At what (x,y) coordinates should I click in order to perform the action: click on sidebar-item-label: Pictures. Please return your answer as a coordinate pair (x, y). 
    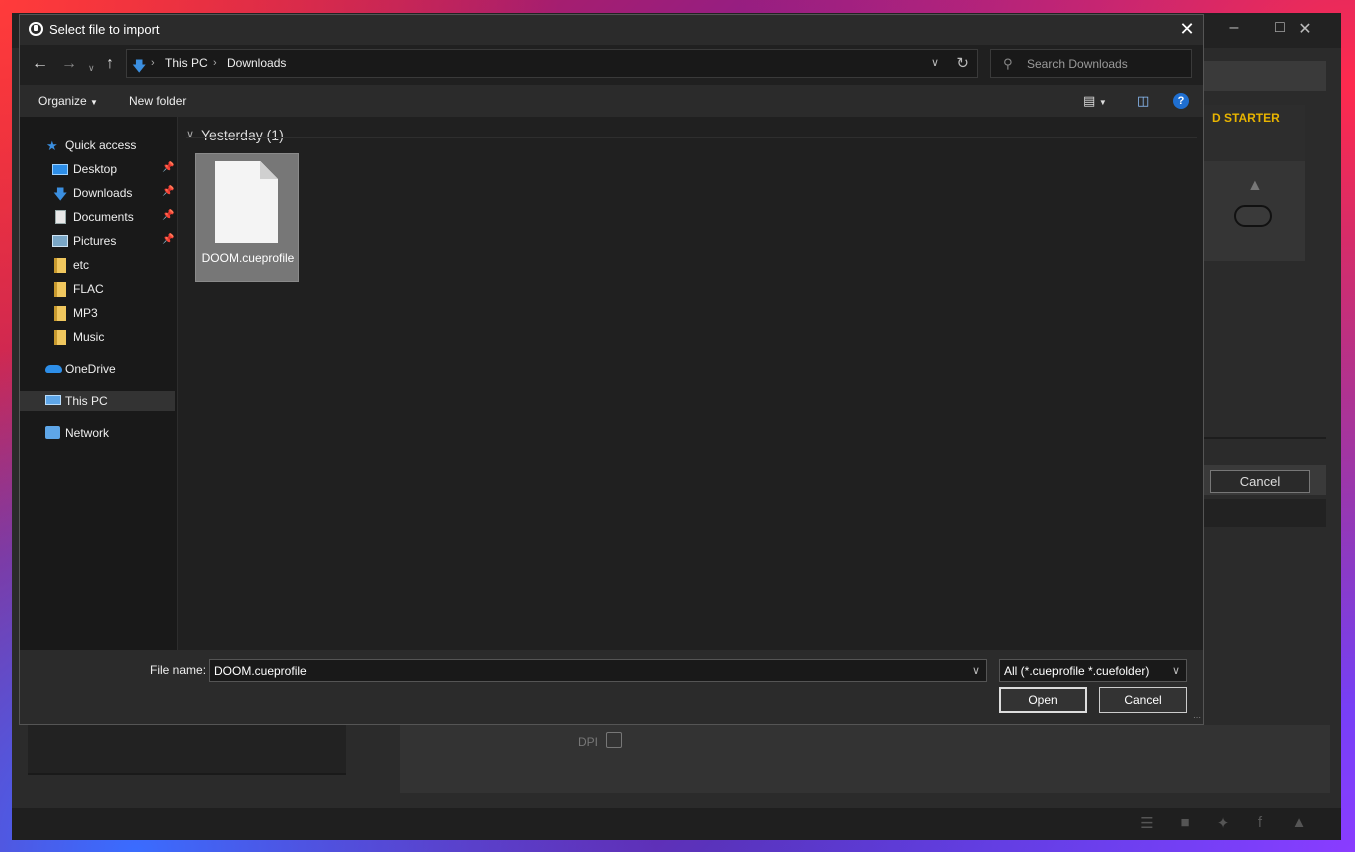
    Looking at the image, I should click on (95, 241).